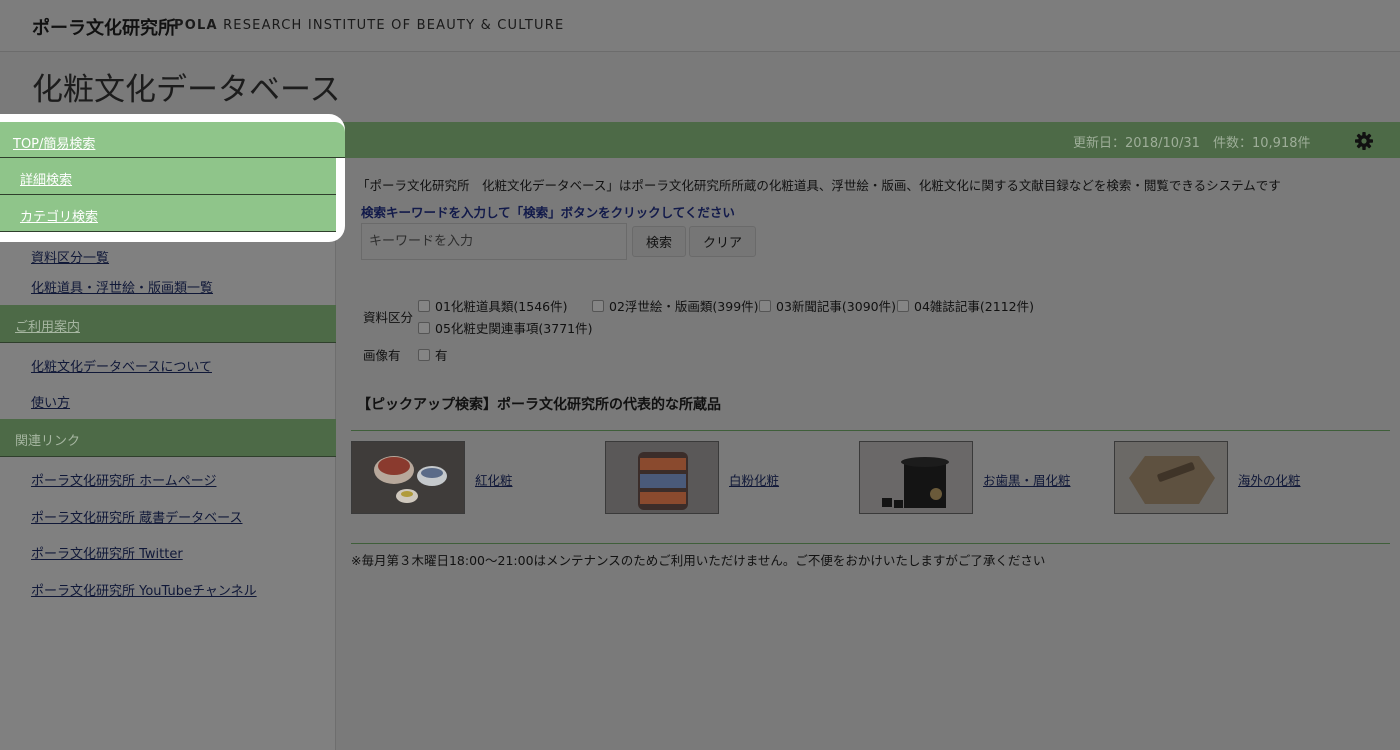  I want to click on search-hint: 検索キーワードを入力して「検索」ボタンをクリックしてください, so click(548, 212).